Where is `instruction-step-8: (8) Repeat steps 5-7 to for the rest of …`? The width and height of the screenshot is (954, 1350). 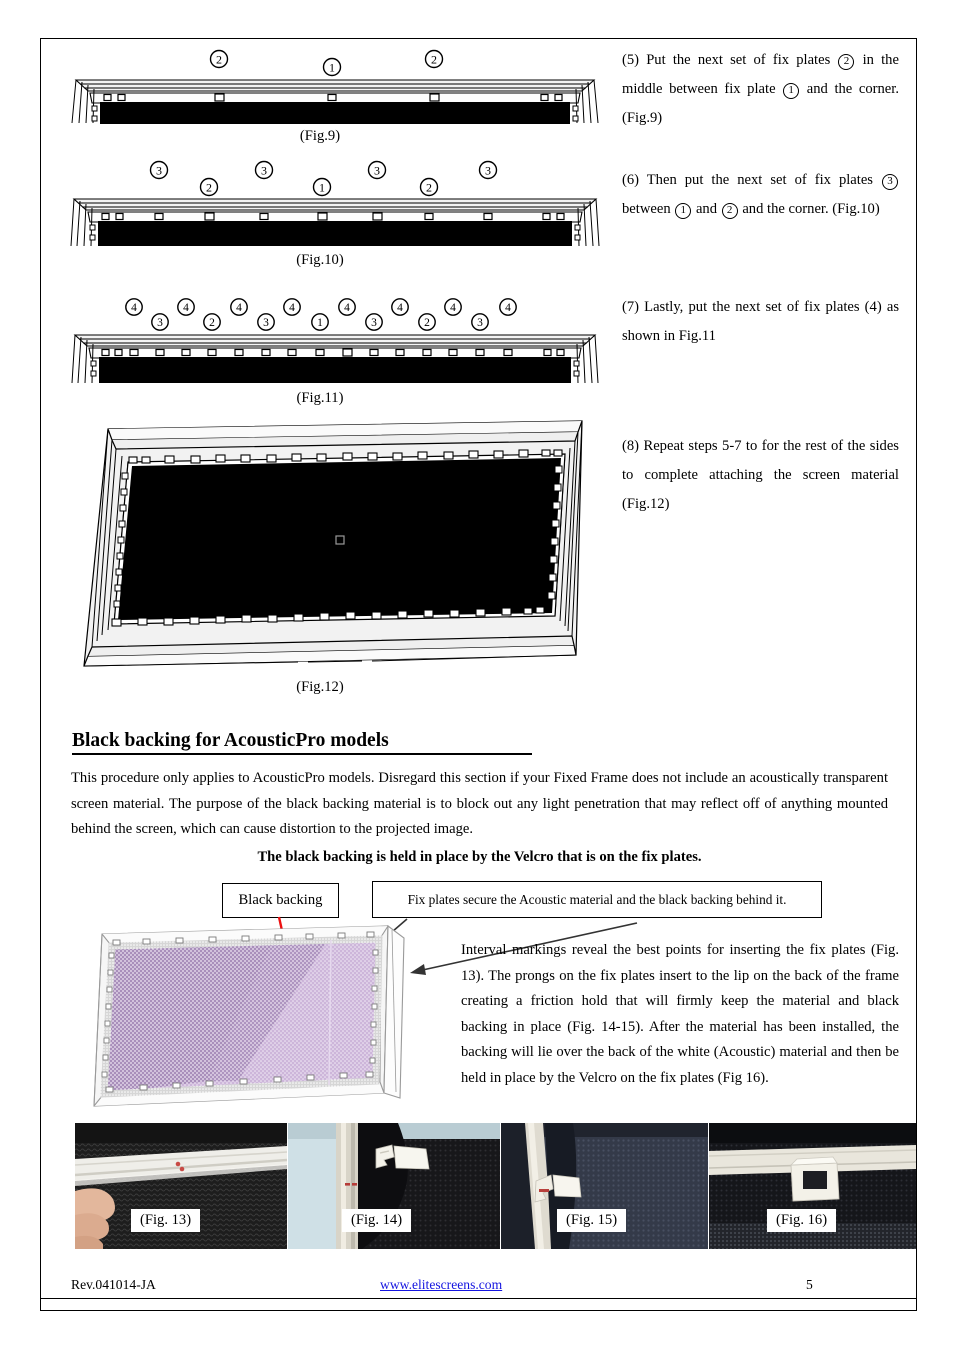
instruction-step-8: (8) Repeat steps 5-7 to for the rest of … is located at coordinates (760, 475).